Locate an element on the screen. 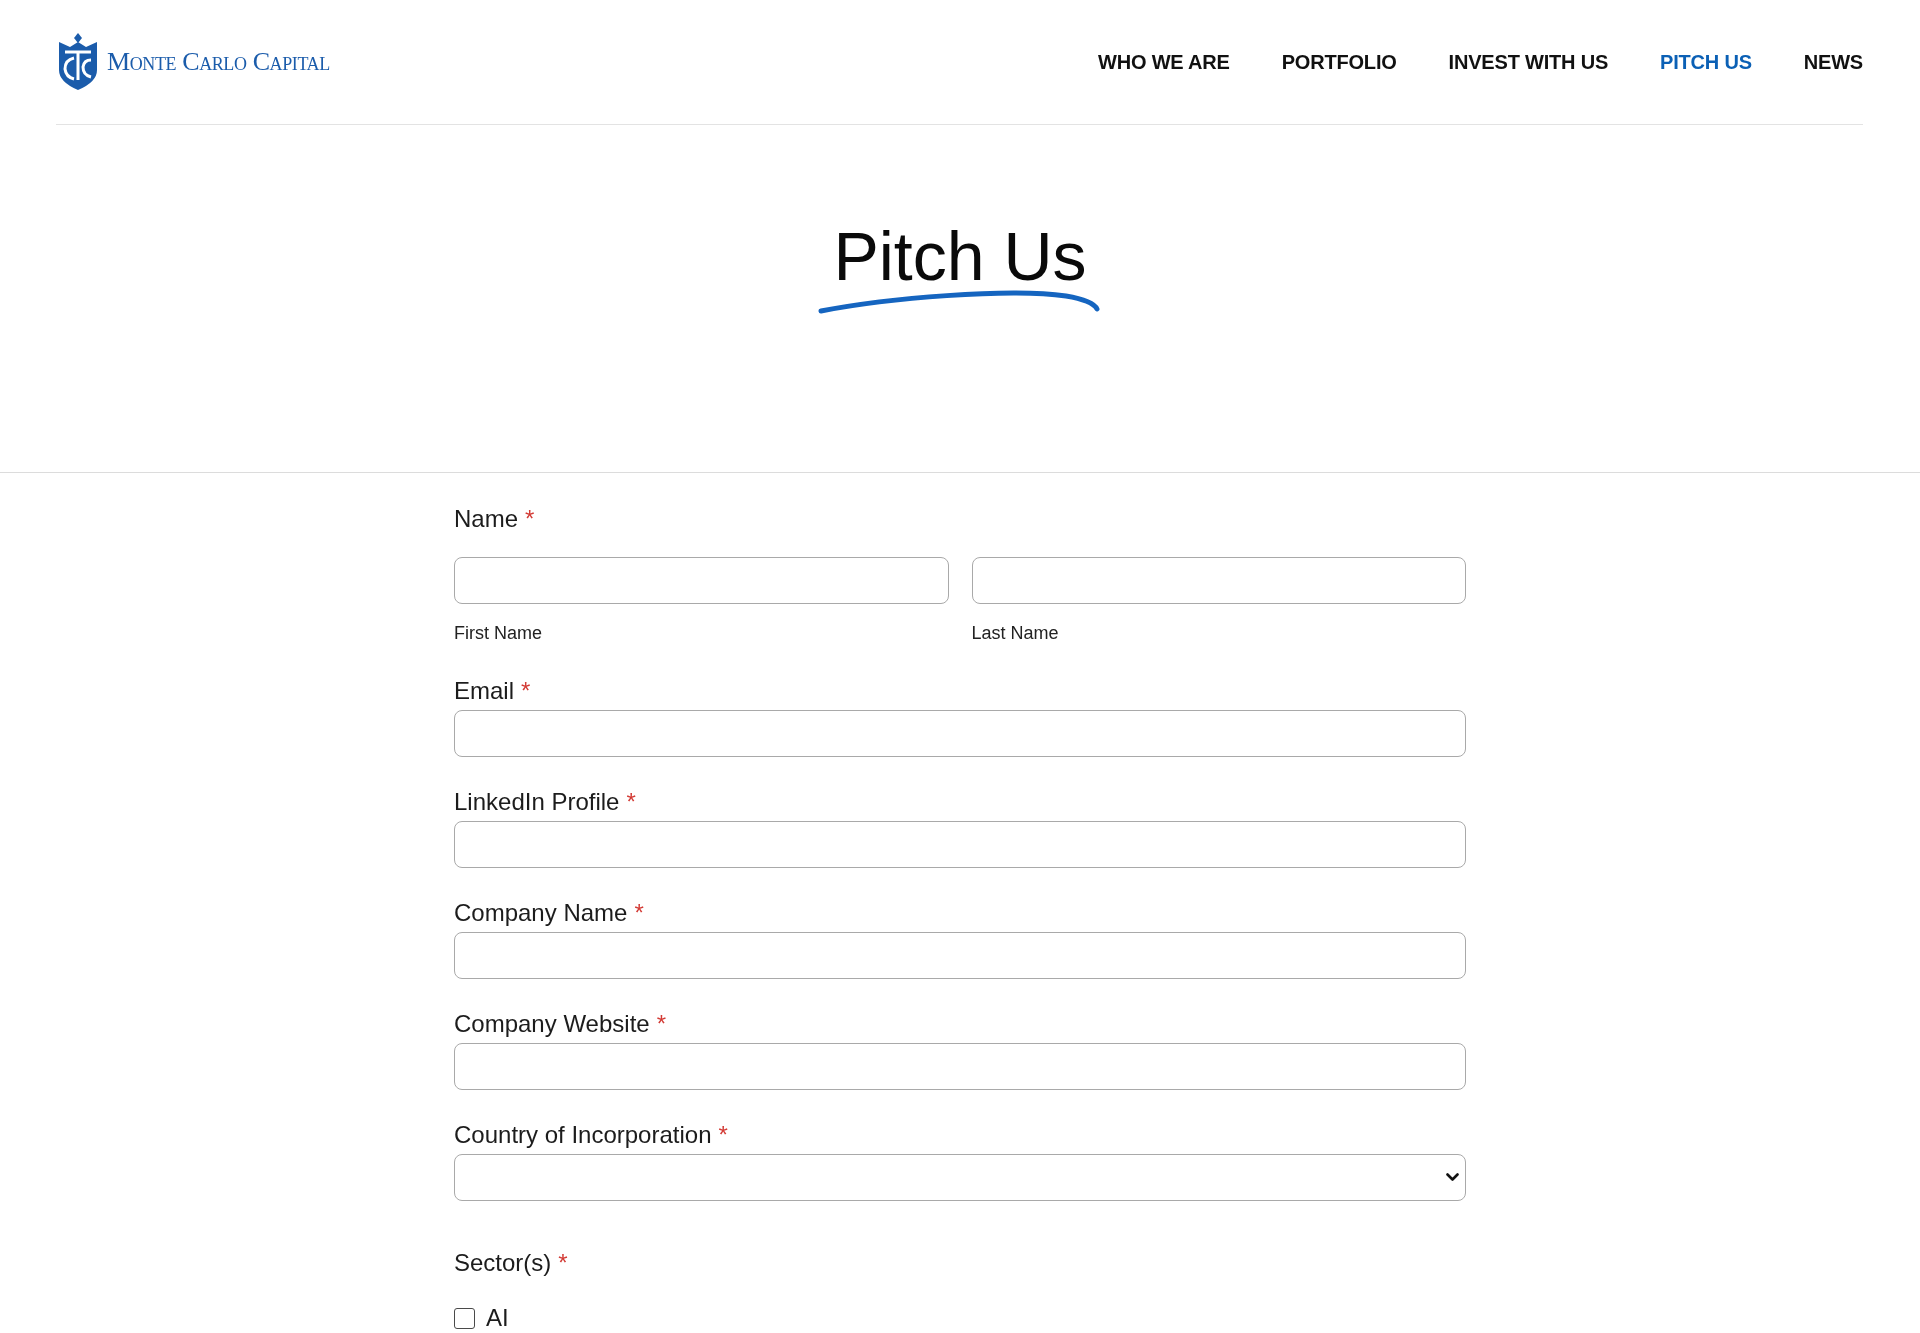 The image size is (1920, 1333). field-label: Sector(s) is located at coordinates (503, 1263).